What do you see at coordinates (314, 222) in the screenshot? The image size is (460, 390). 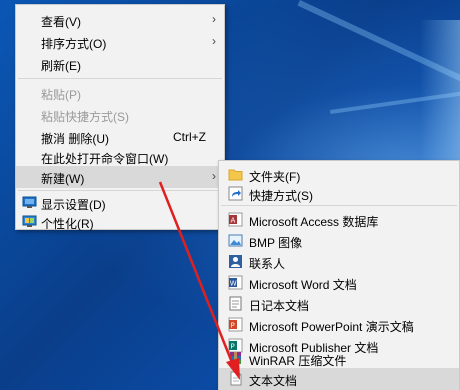 I see `submenu-item-label: Microsoft Access 数据库` at bounding box center [314, 222].